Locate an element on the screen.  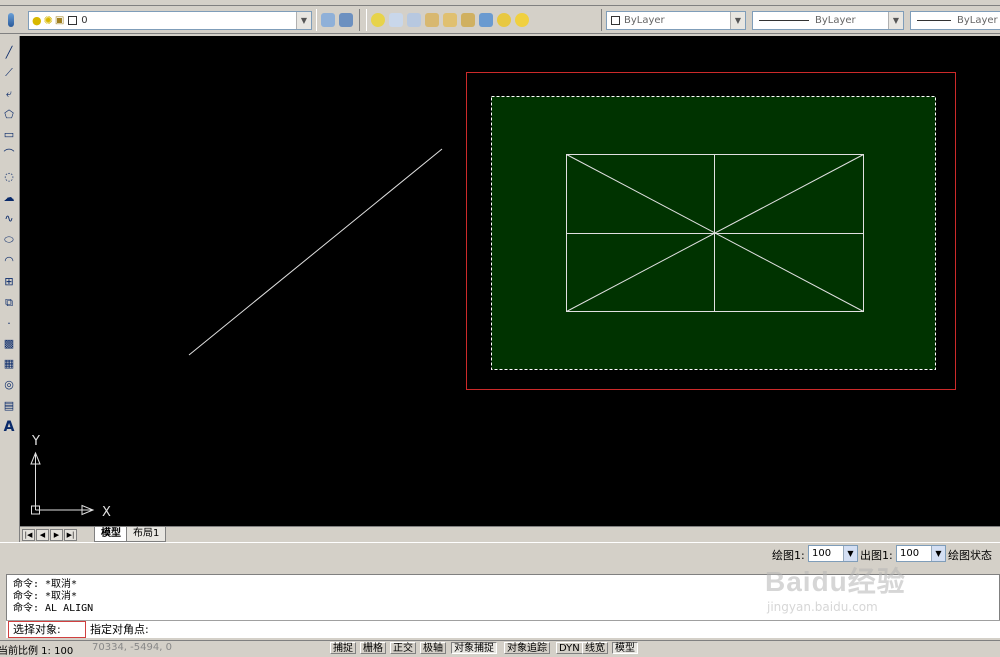
layers-icon is located at coordinates (11, 20).